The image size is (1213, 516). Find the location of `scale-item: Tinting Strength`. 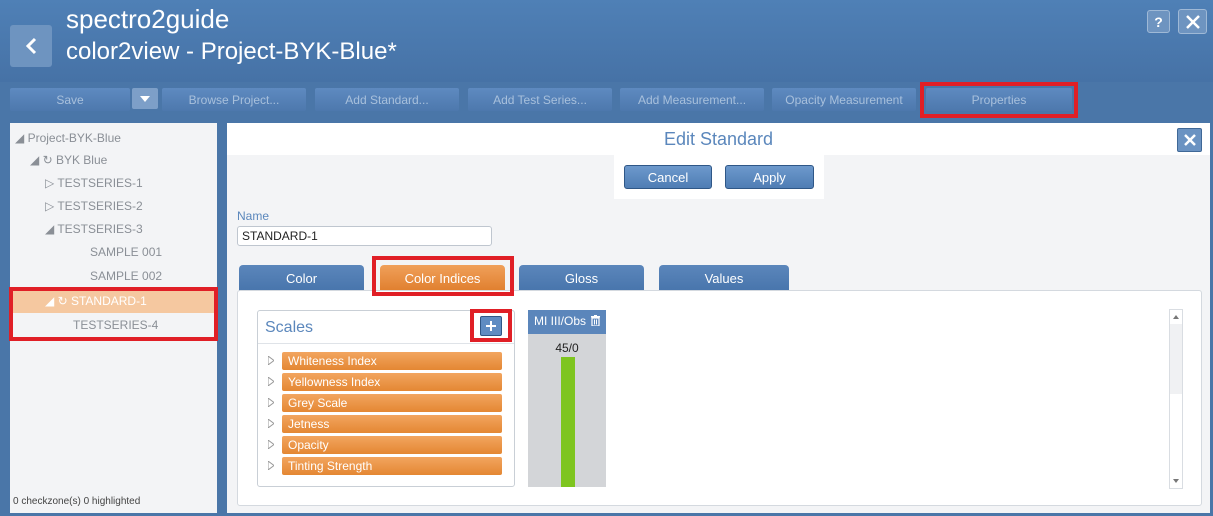

scale-item: Tinting Strength is located at coordinates (385, 466).